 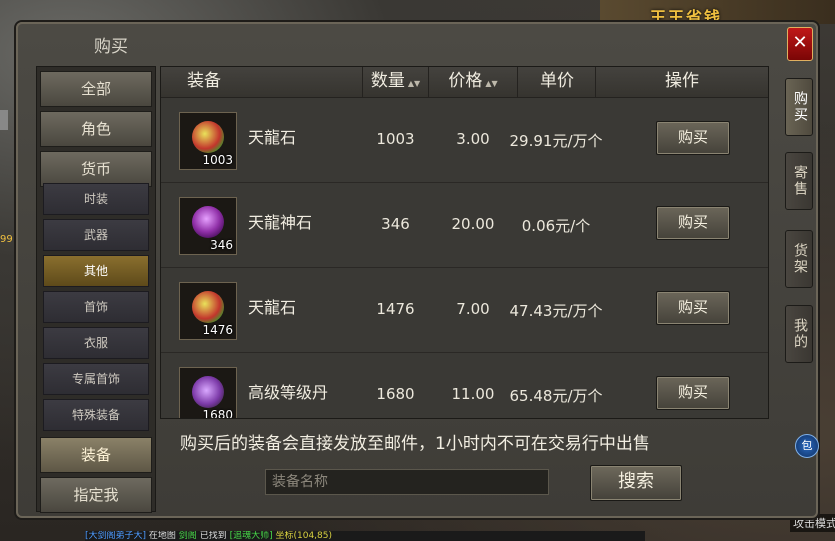 What do you see at coordinates (162, 536) in the screenshot?
I see `chat-segment: 在地图` at bounding box center [162, 536].